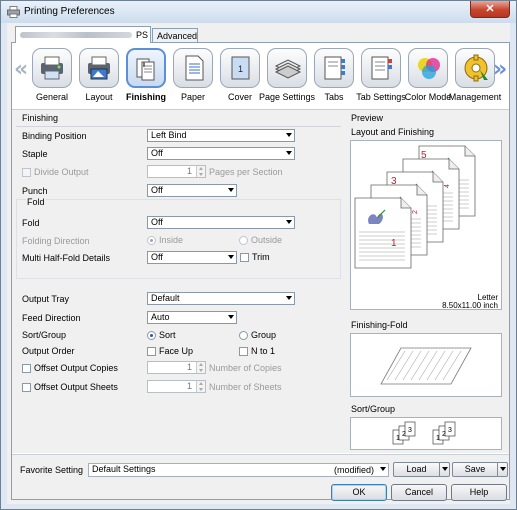 The width and height of the screenshot is (517, 510). I want to click on page-settings-icon, so click(287, 68).